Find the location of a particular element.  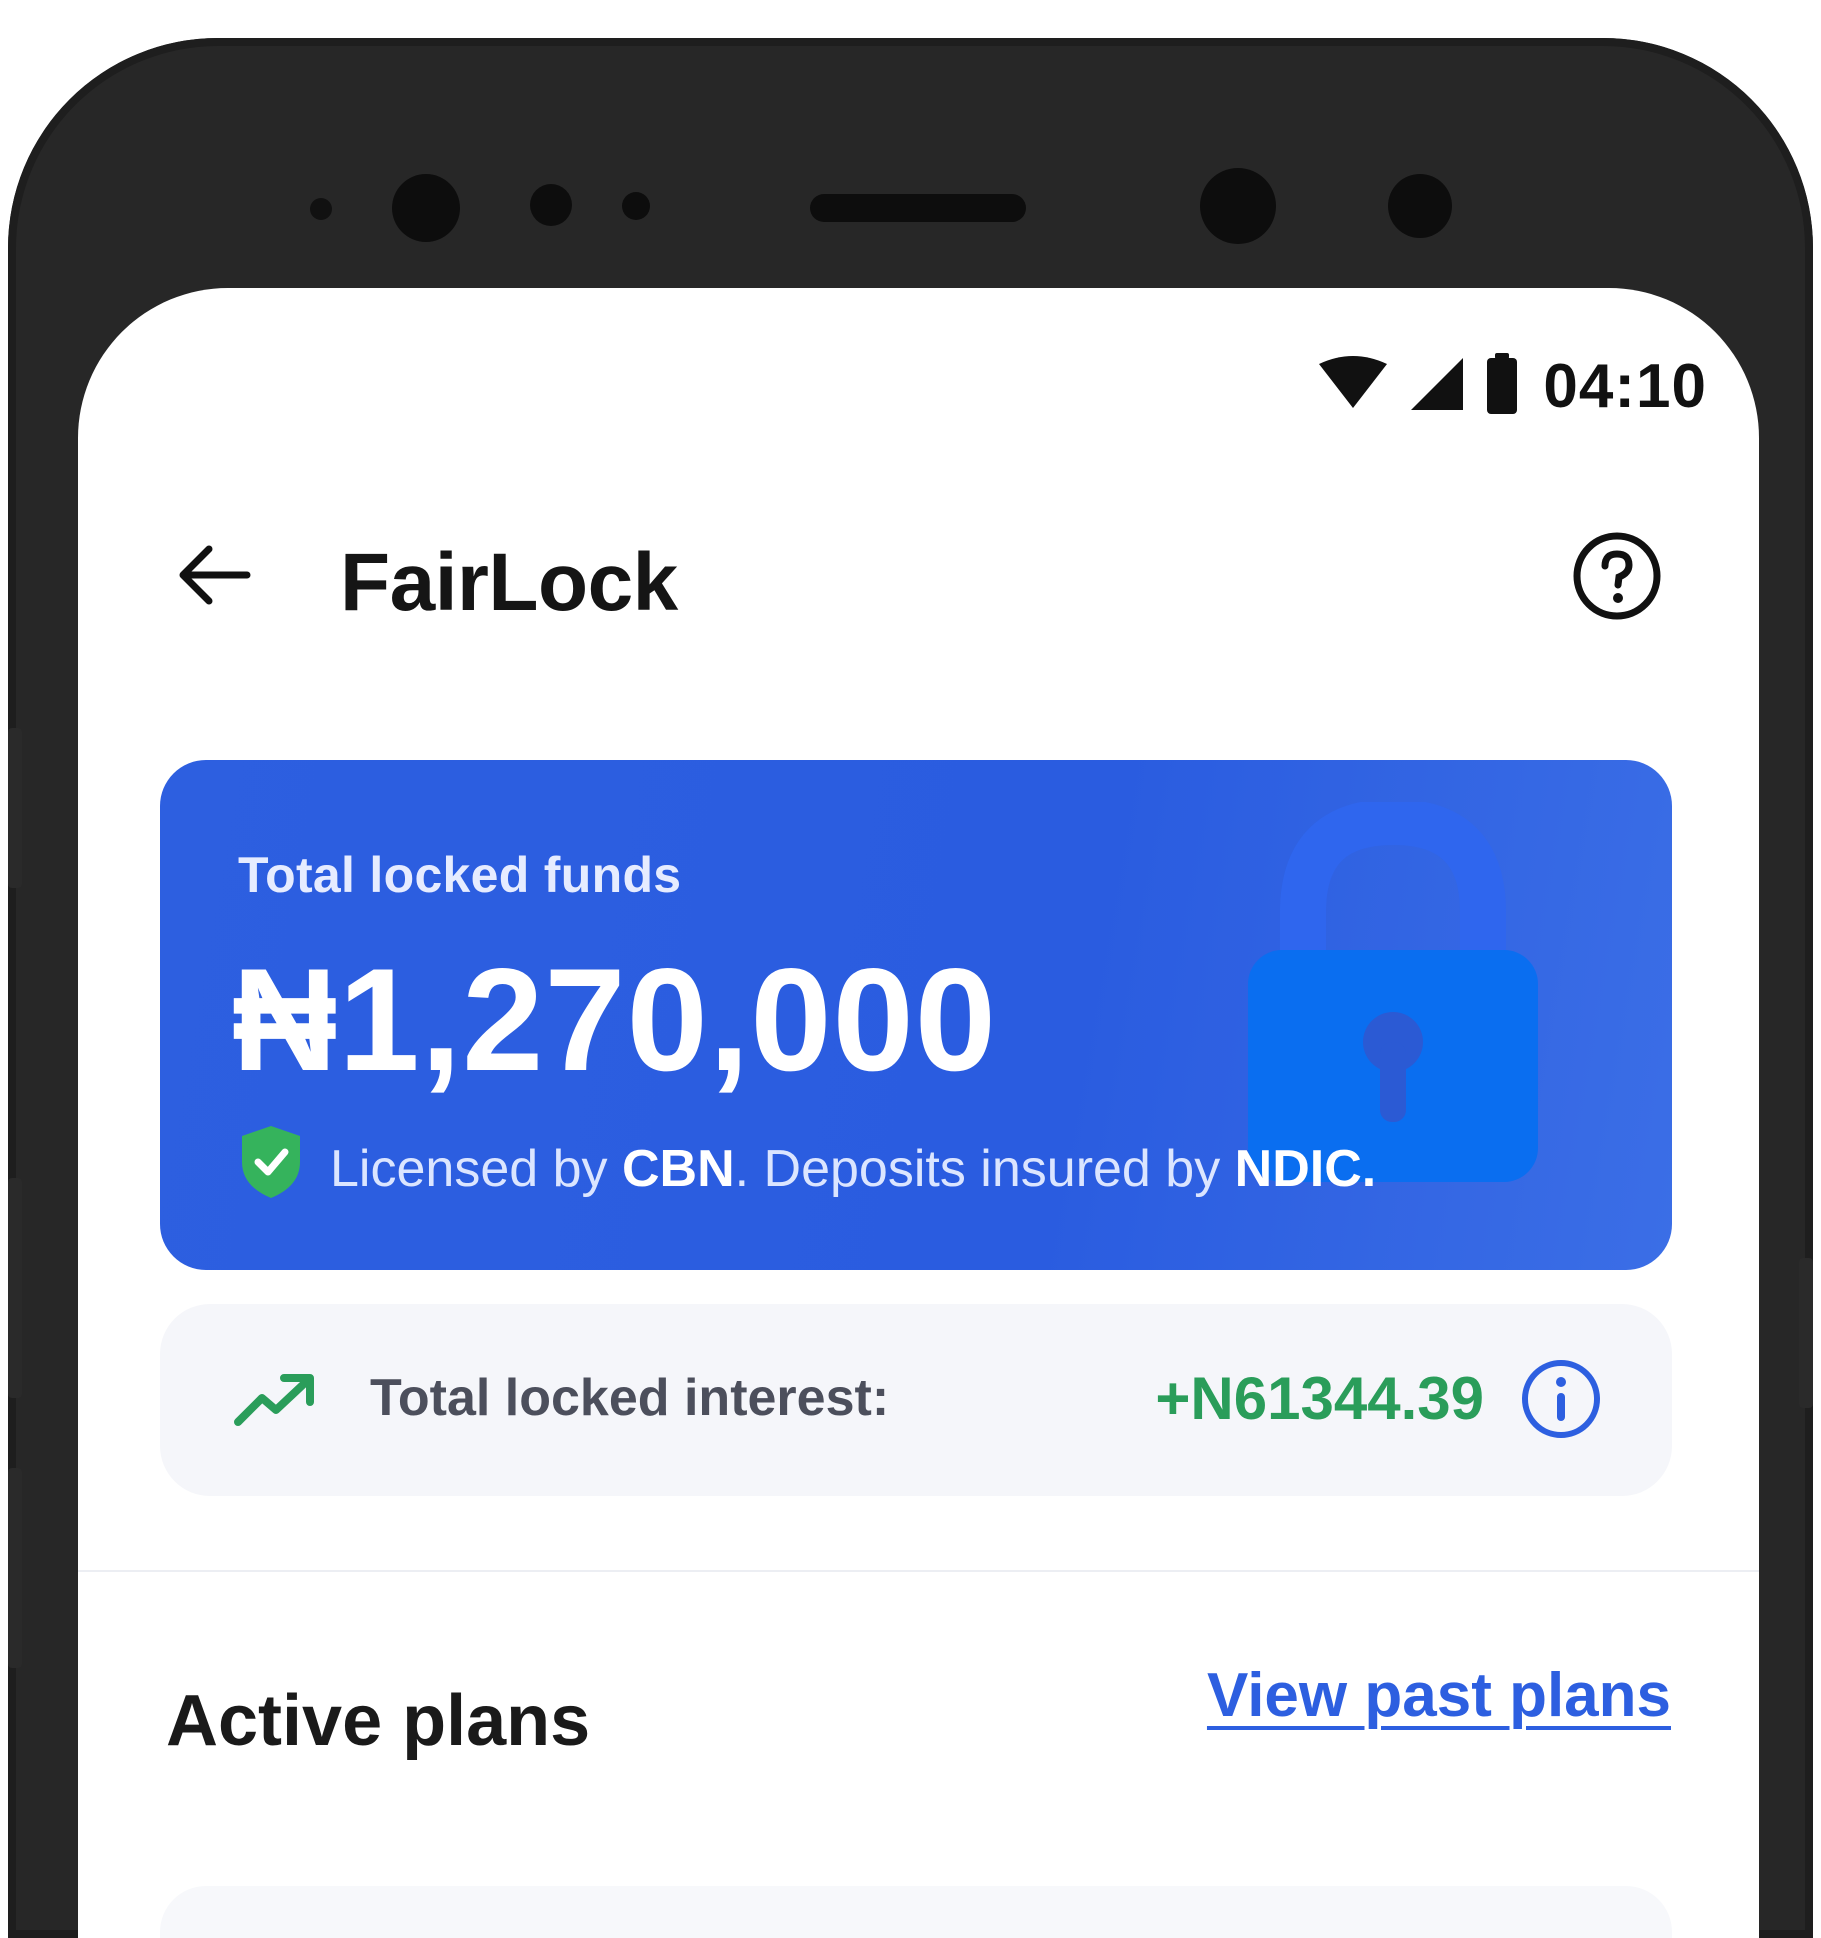

proximity-sensor is located at coordinates (321, 209).